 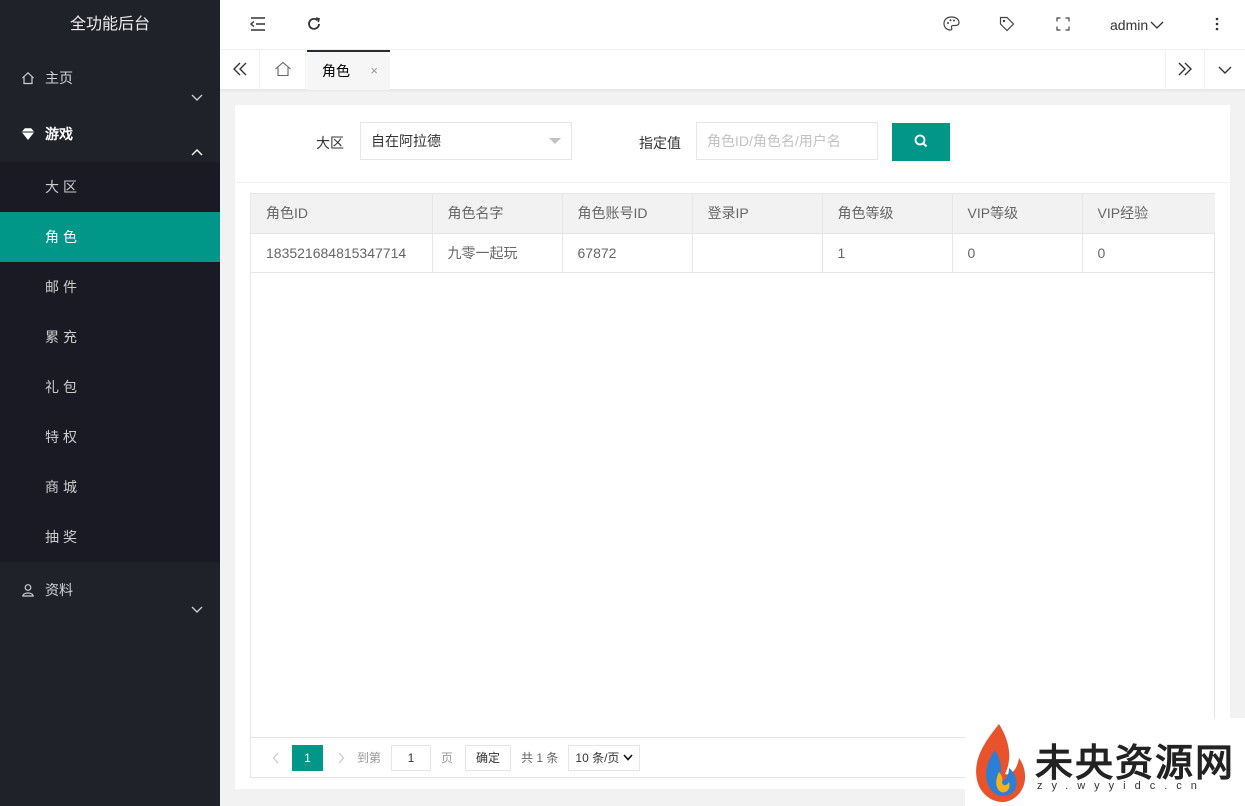 I want to click on watermark-subtitle: zy.wyyidc.cn, so click(x=1121, y=786).